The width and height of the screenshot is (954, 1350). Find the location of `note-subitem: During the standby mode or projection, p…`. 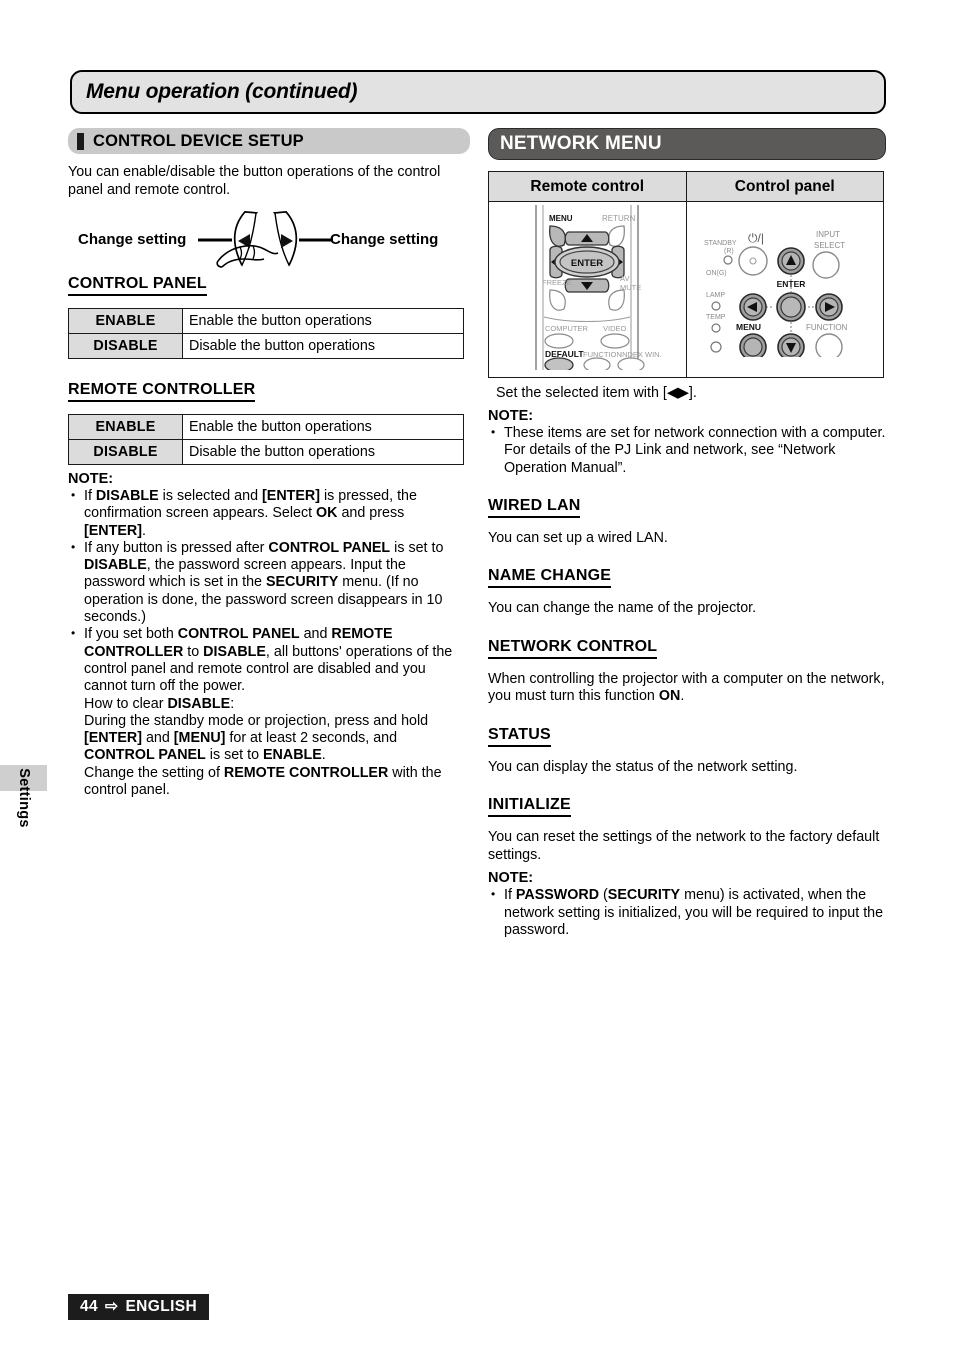

note-subitem: During the standby mode or projection, p… is located at coordinates (256, 738).